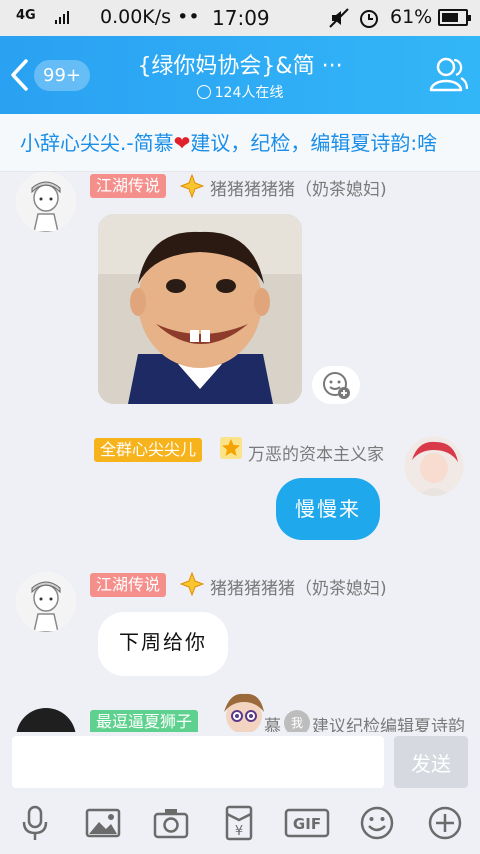 This screenshot has width=480, height=854. What do you see at coordinates (454, 17) in the screenshot?
I see `battery-icon` at bounding box center [454, 17].